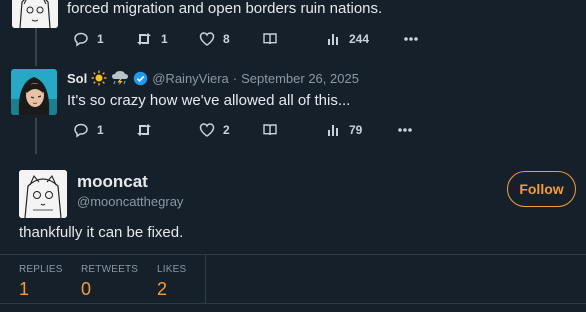 This screenshot has height=312, width=586. What do you see at coordinates (101, 232) in the screenshot?
I see `main-tweet-text: thankfully it can be fixed.` at bounding box center [101, 232].